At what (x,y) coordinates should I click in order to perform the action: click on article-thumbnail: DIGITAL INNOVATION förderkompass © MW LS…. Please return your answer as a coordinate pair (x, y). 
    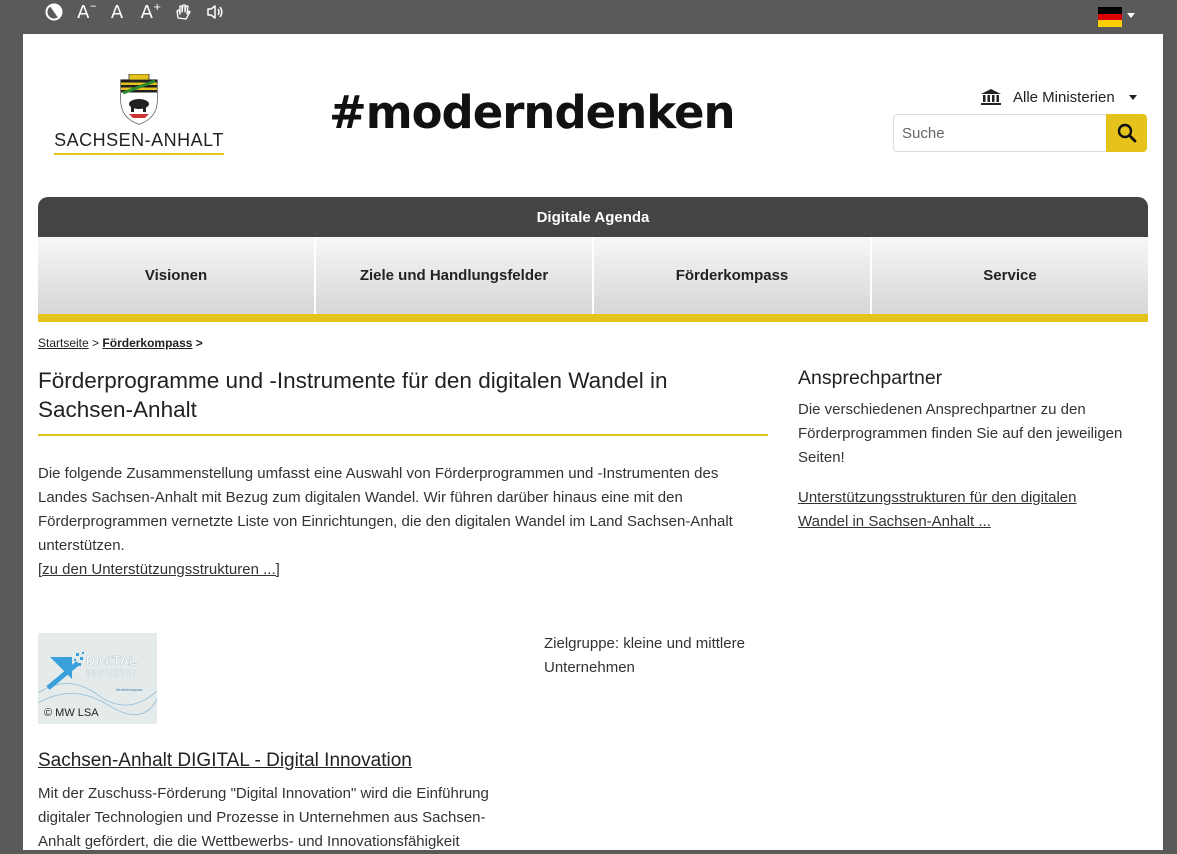
    Looking at the image, I should click on (97, 678).